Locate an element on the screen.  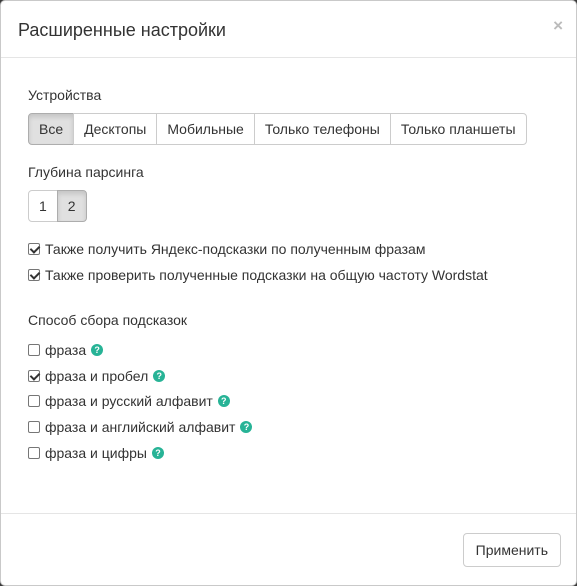
method-item-phrase-english-label: фраза и английский алфавит is located at coordinates (140, 427).